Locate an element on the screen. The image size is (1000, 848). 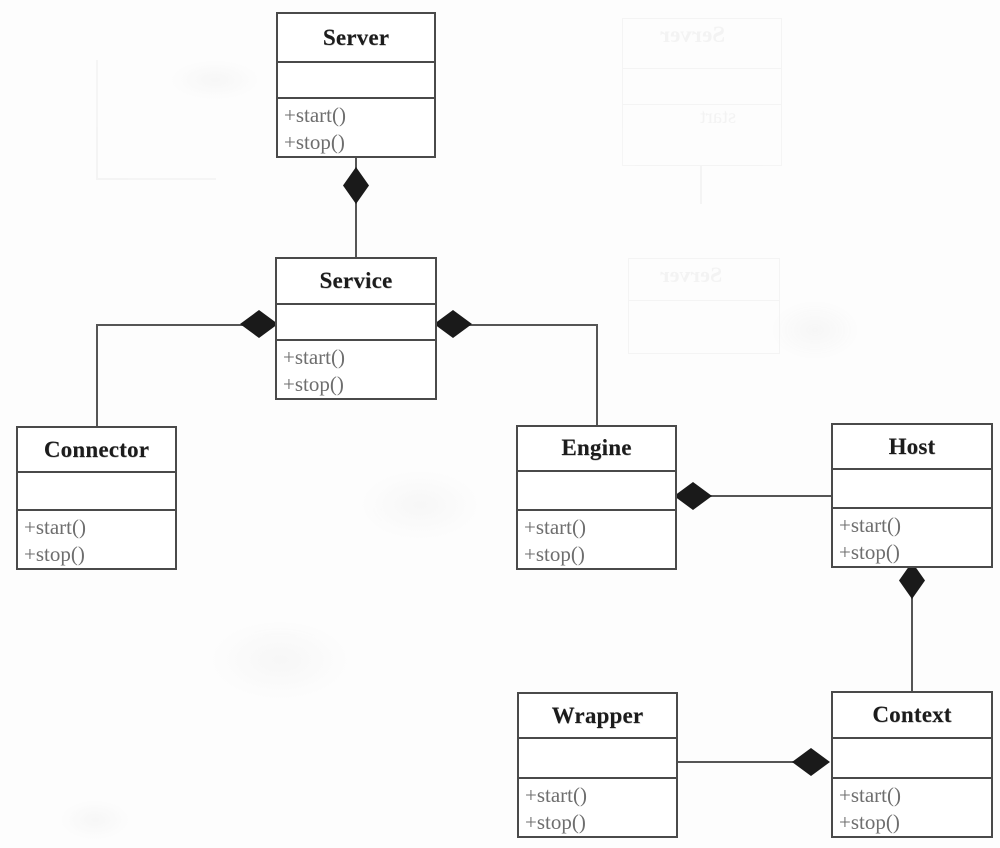
uml-attributes-host is located at coordinates (912, 489).